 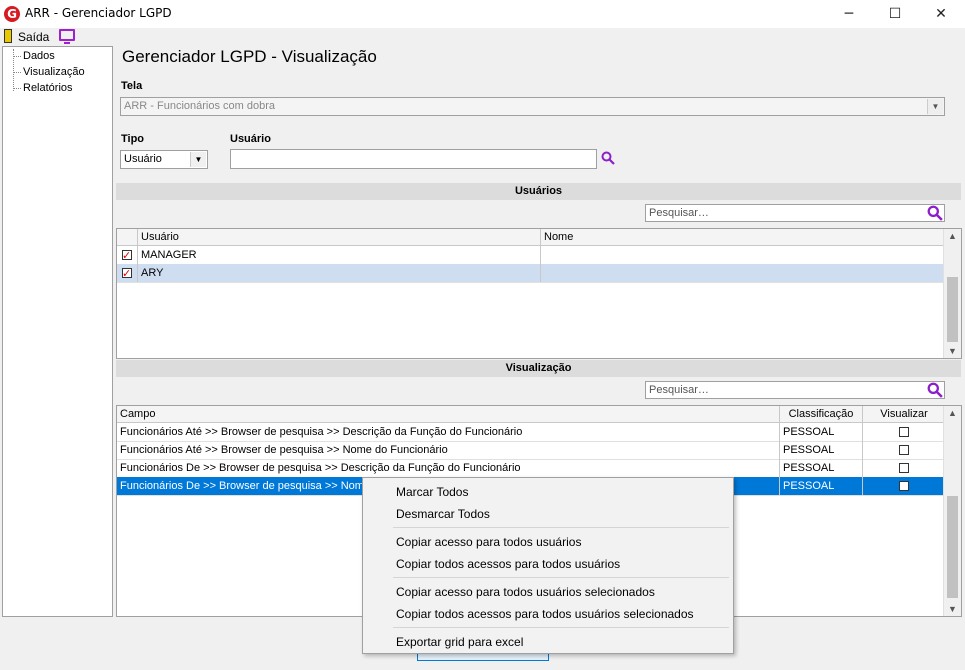 I want to click on menu-item-copiar-todos-acessos-todos: Copiar todos acessos para todos usuários, so click(x=508, y=564).